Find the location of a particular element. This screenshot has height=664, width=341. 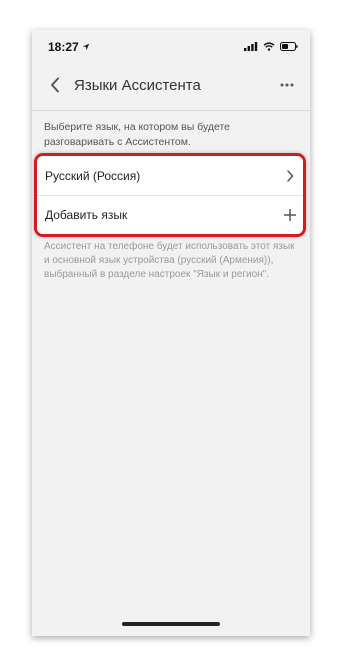

wifi-icon is located at coordinates (269, 47).